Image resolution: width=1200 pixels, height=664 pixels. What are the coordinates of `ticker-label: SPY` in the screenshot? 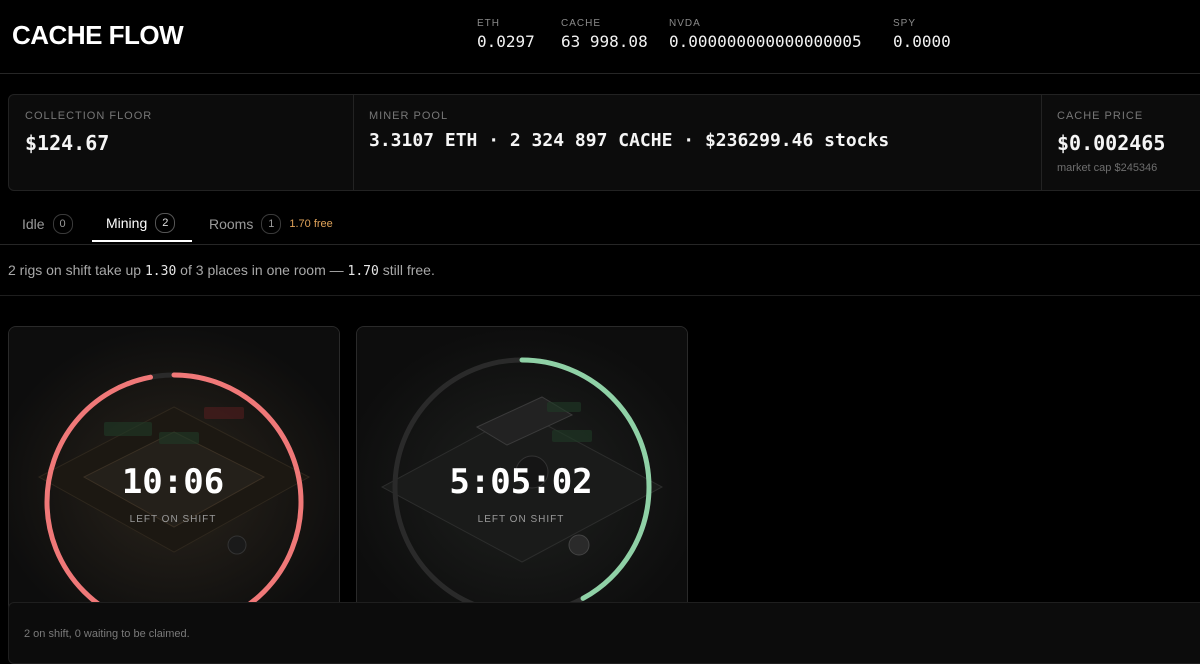 It's located at (905, 23).